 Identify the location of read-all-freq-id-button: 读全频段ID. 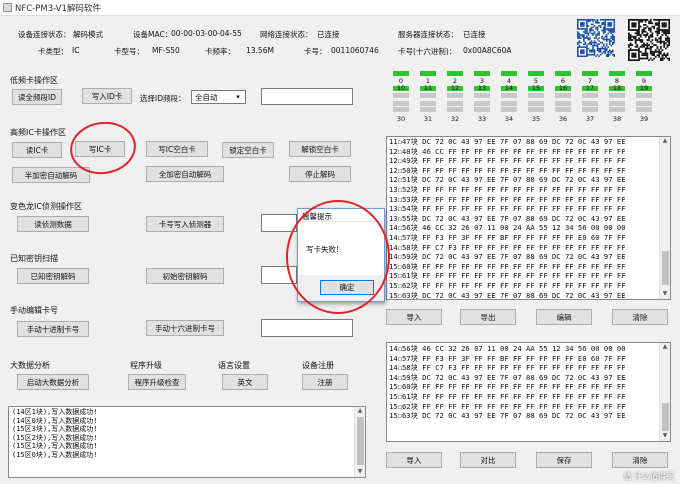
(37, 97).